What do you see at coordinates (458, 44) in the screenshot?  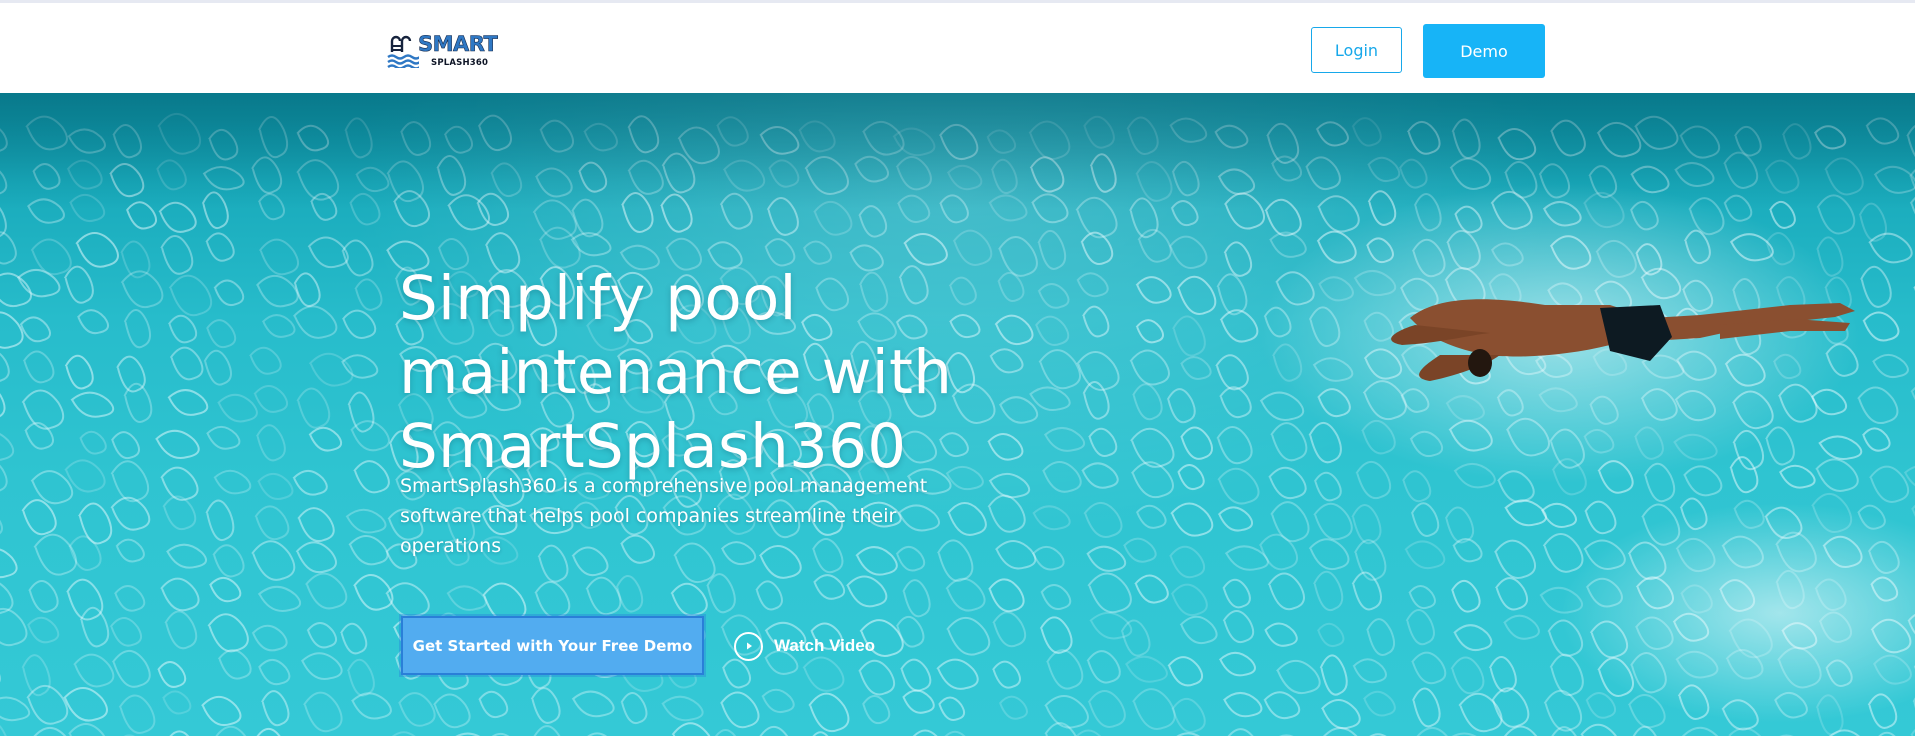 I see `logo-wordmark: SMART` at bounding box center [458, 44].